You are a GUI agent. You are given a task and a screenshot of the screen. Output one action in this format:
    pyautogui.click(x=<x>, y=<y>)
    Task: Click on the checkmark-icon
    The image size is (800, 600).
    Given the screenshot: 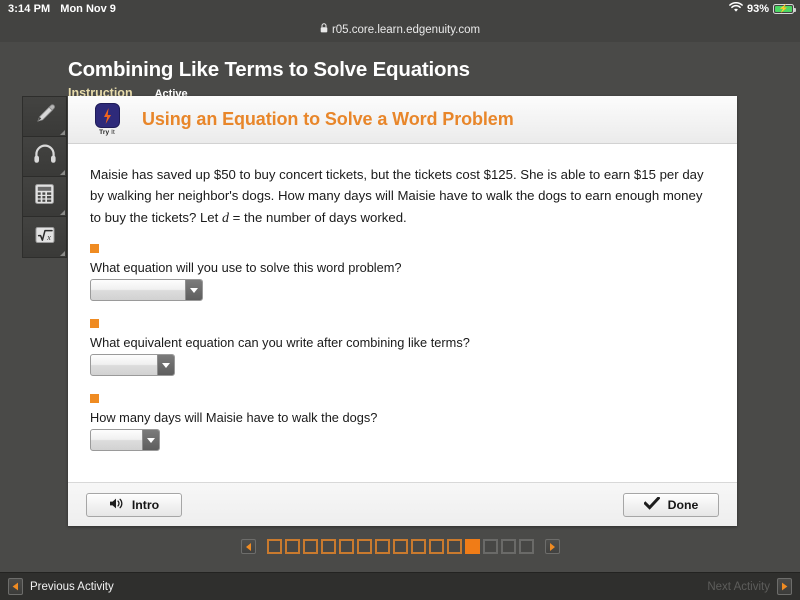 What is the action you would take?
    pyautogui.click(x=651, y=504)
    